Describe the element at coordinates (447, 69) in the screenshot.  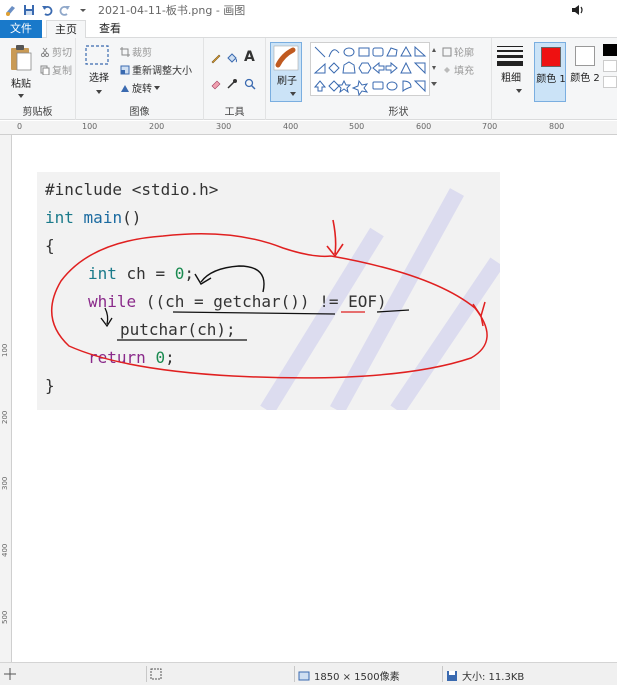
I see `fill-icon` at that location.